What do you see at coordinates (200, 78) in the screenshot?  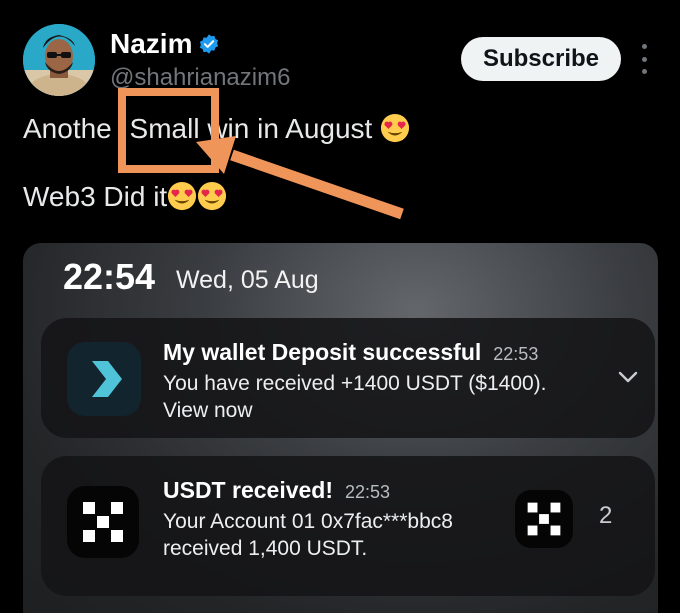 I see `author-handle: @shahrianazim6` at bounding box center [200, 78].